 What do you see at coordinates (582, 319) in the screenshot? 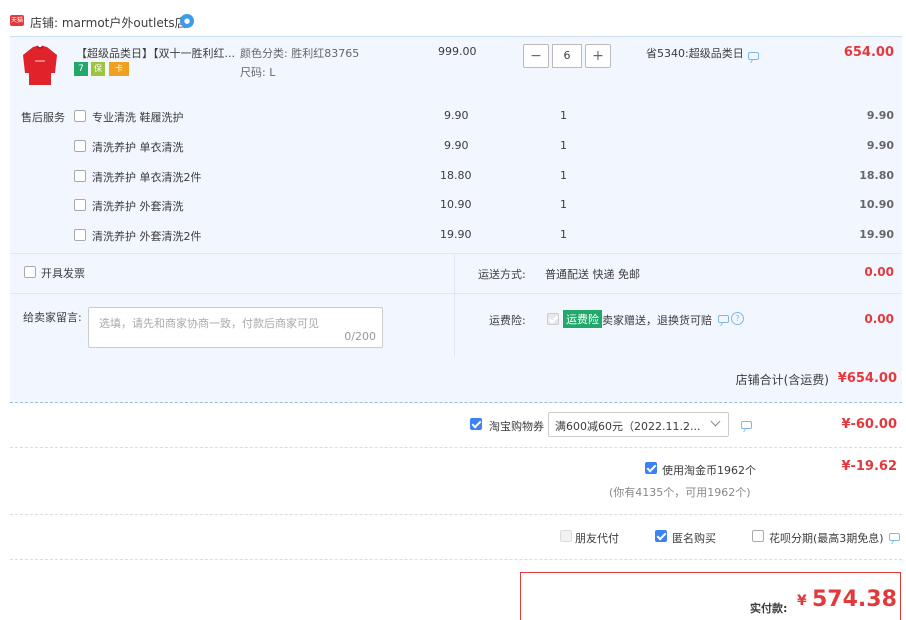
I see `insurance-badge: 运费险` at bounding box center [582, 319].